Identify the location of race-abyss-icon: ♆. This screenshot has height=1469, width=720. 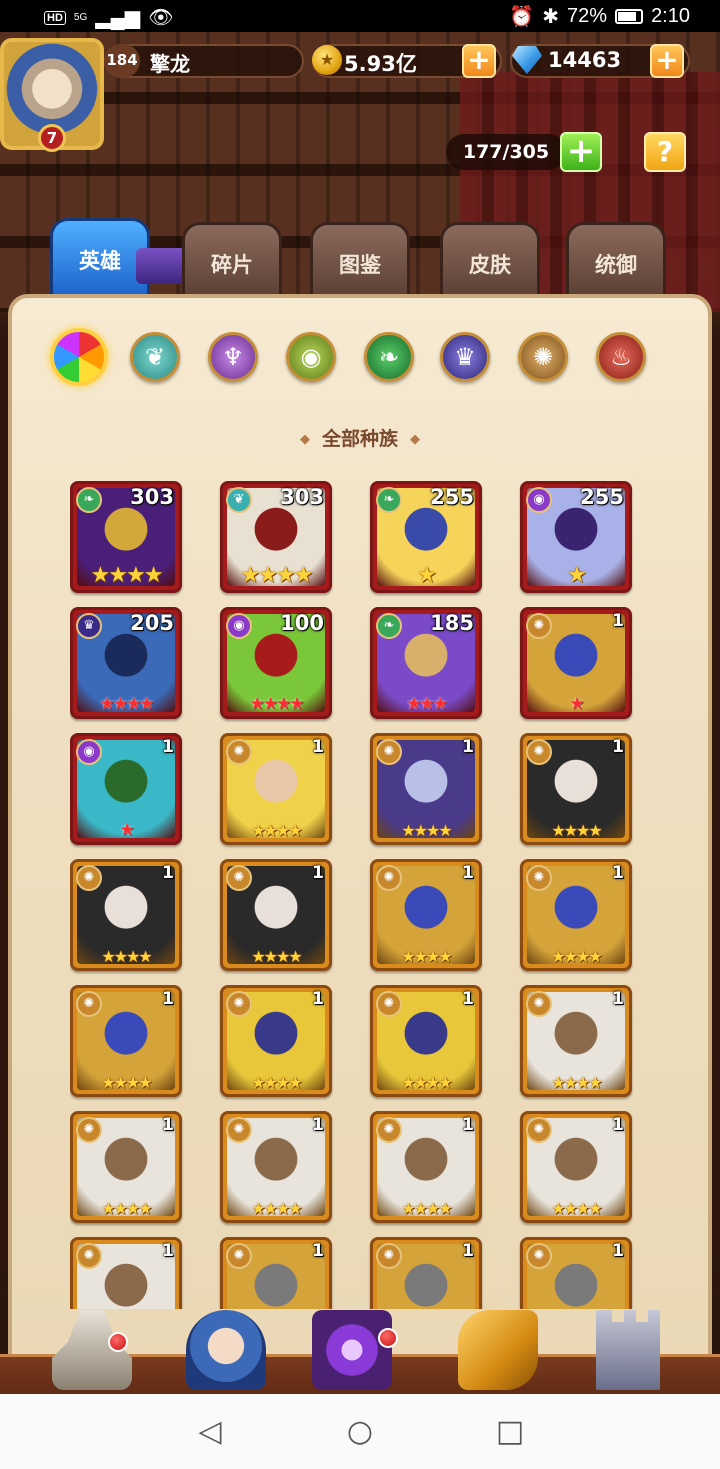
(233, 357).